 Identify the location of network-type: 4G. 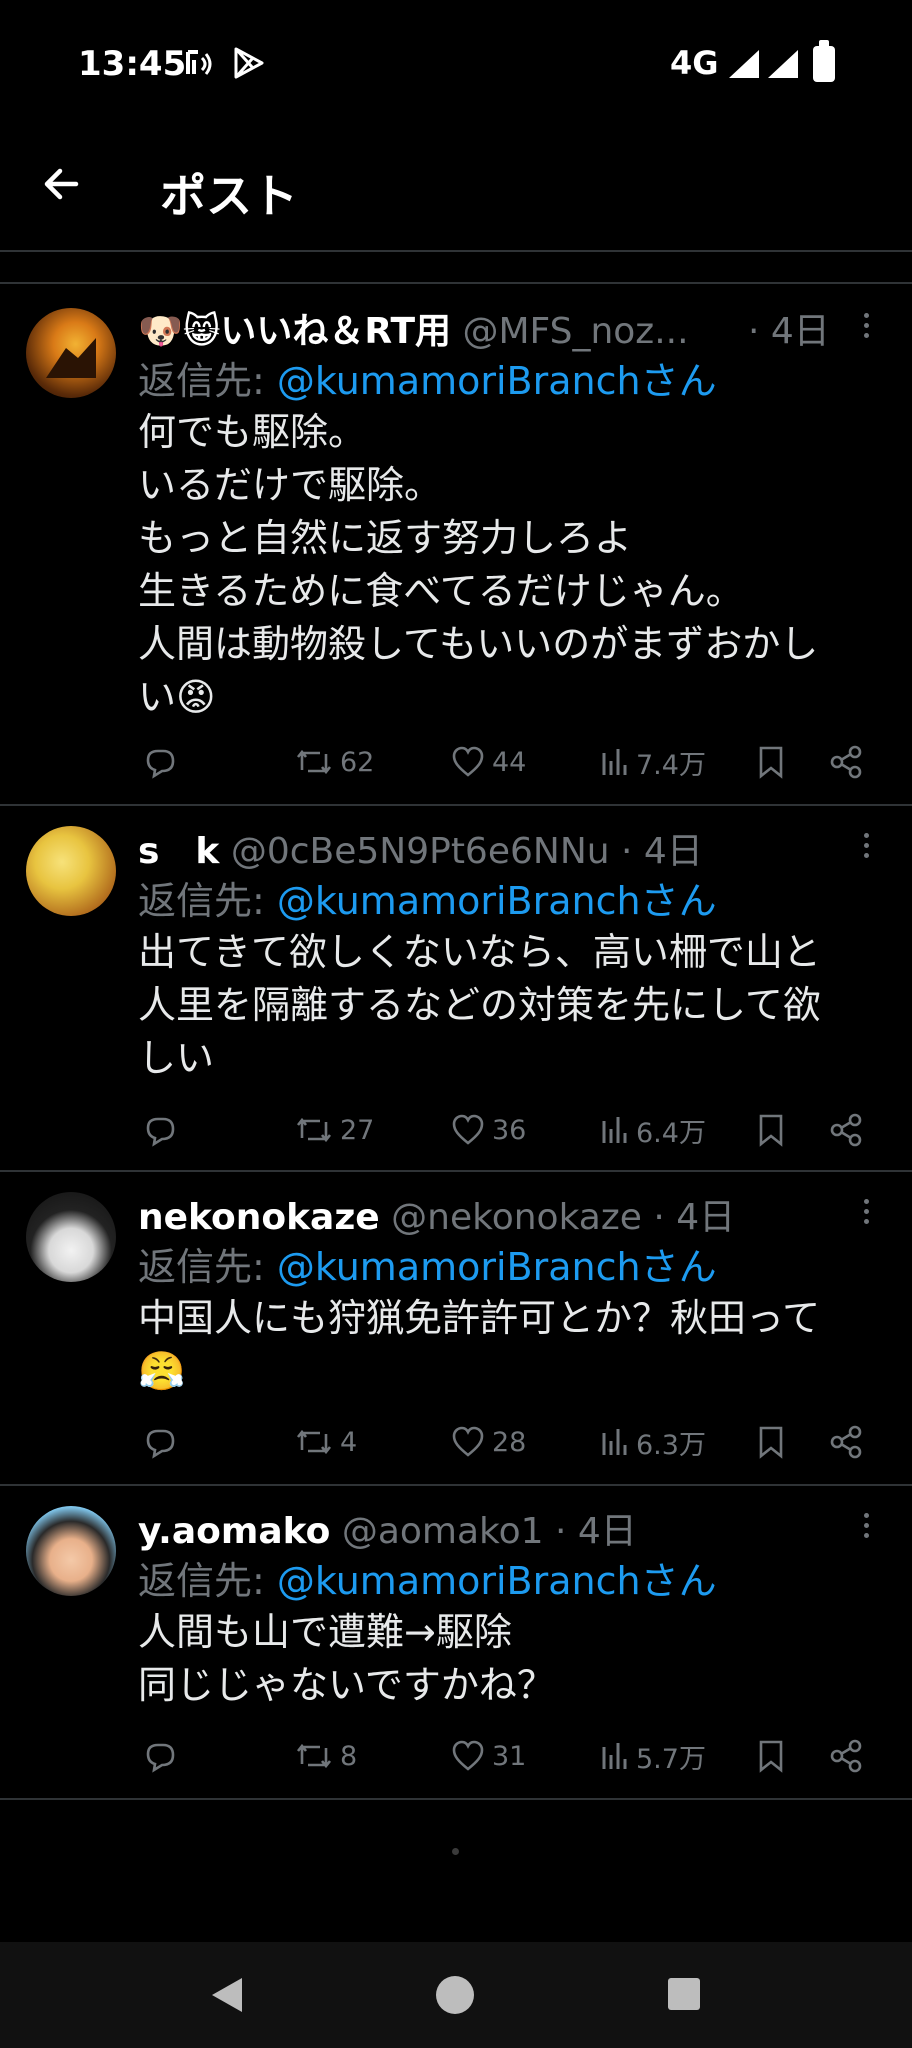
(694, 63).